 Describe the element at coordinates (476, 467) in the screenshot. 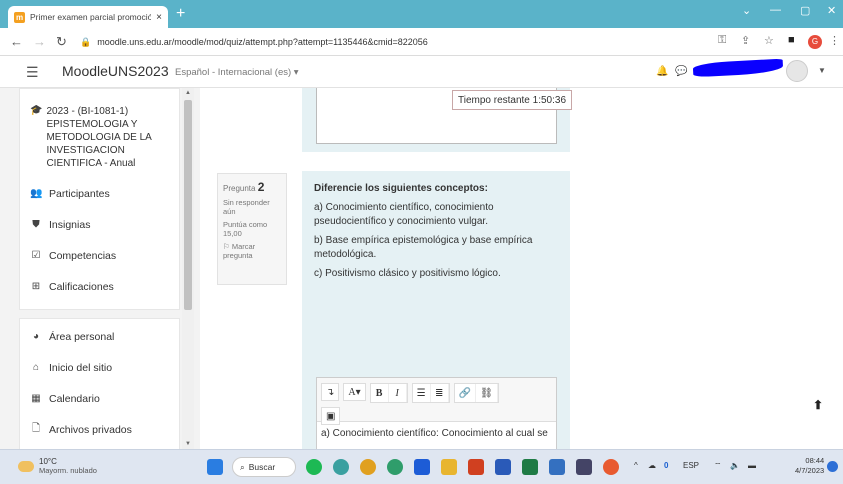

I see `powerpoint-icon` at that location.